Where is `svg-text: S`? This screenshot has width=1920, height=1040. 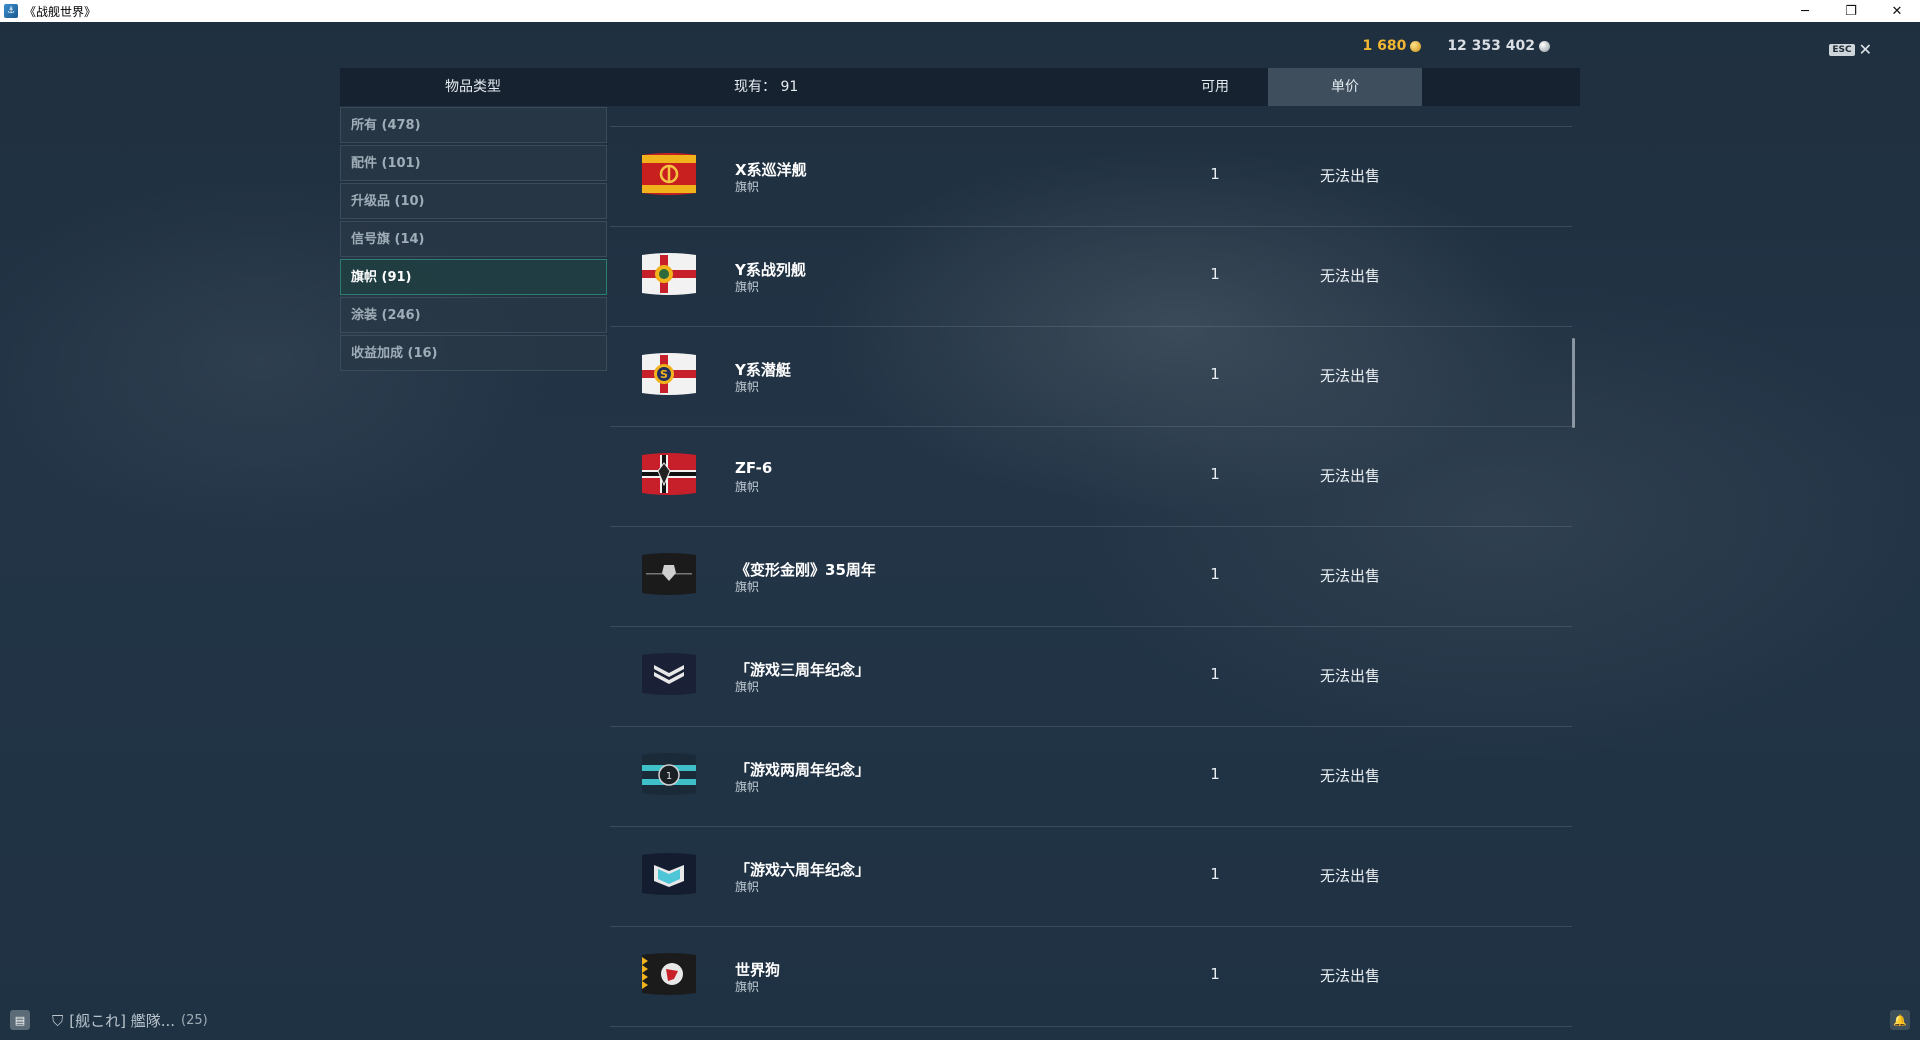
svg-text: S is located at coordinates (664, 374).